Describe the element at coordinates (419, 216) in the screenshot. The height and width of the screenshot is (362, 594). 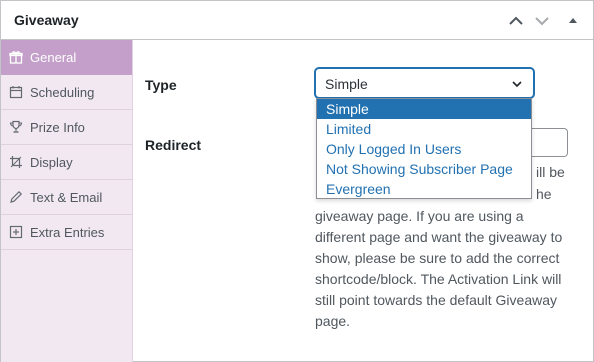
I see `help-line: giveaway page. If you are using a` at that location.